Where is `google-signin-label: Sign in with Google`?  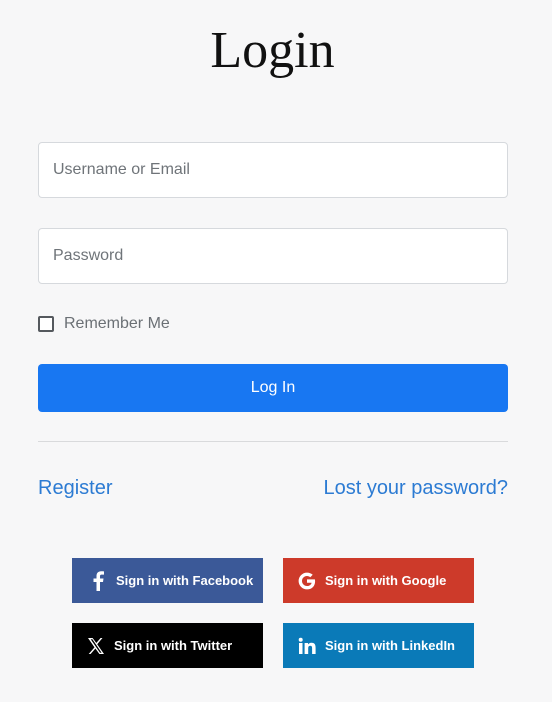 google-signin-label: Sign in with Google is located at coordinates (386, 580).